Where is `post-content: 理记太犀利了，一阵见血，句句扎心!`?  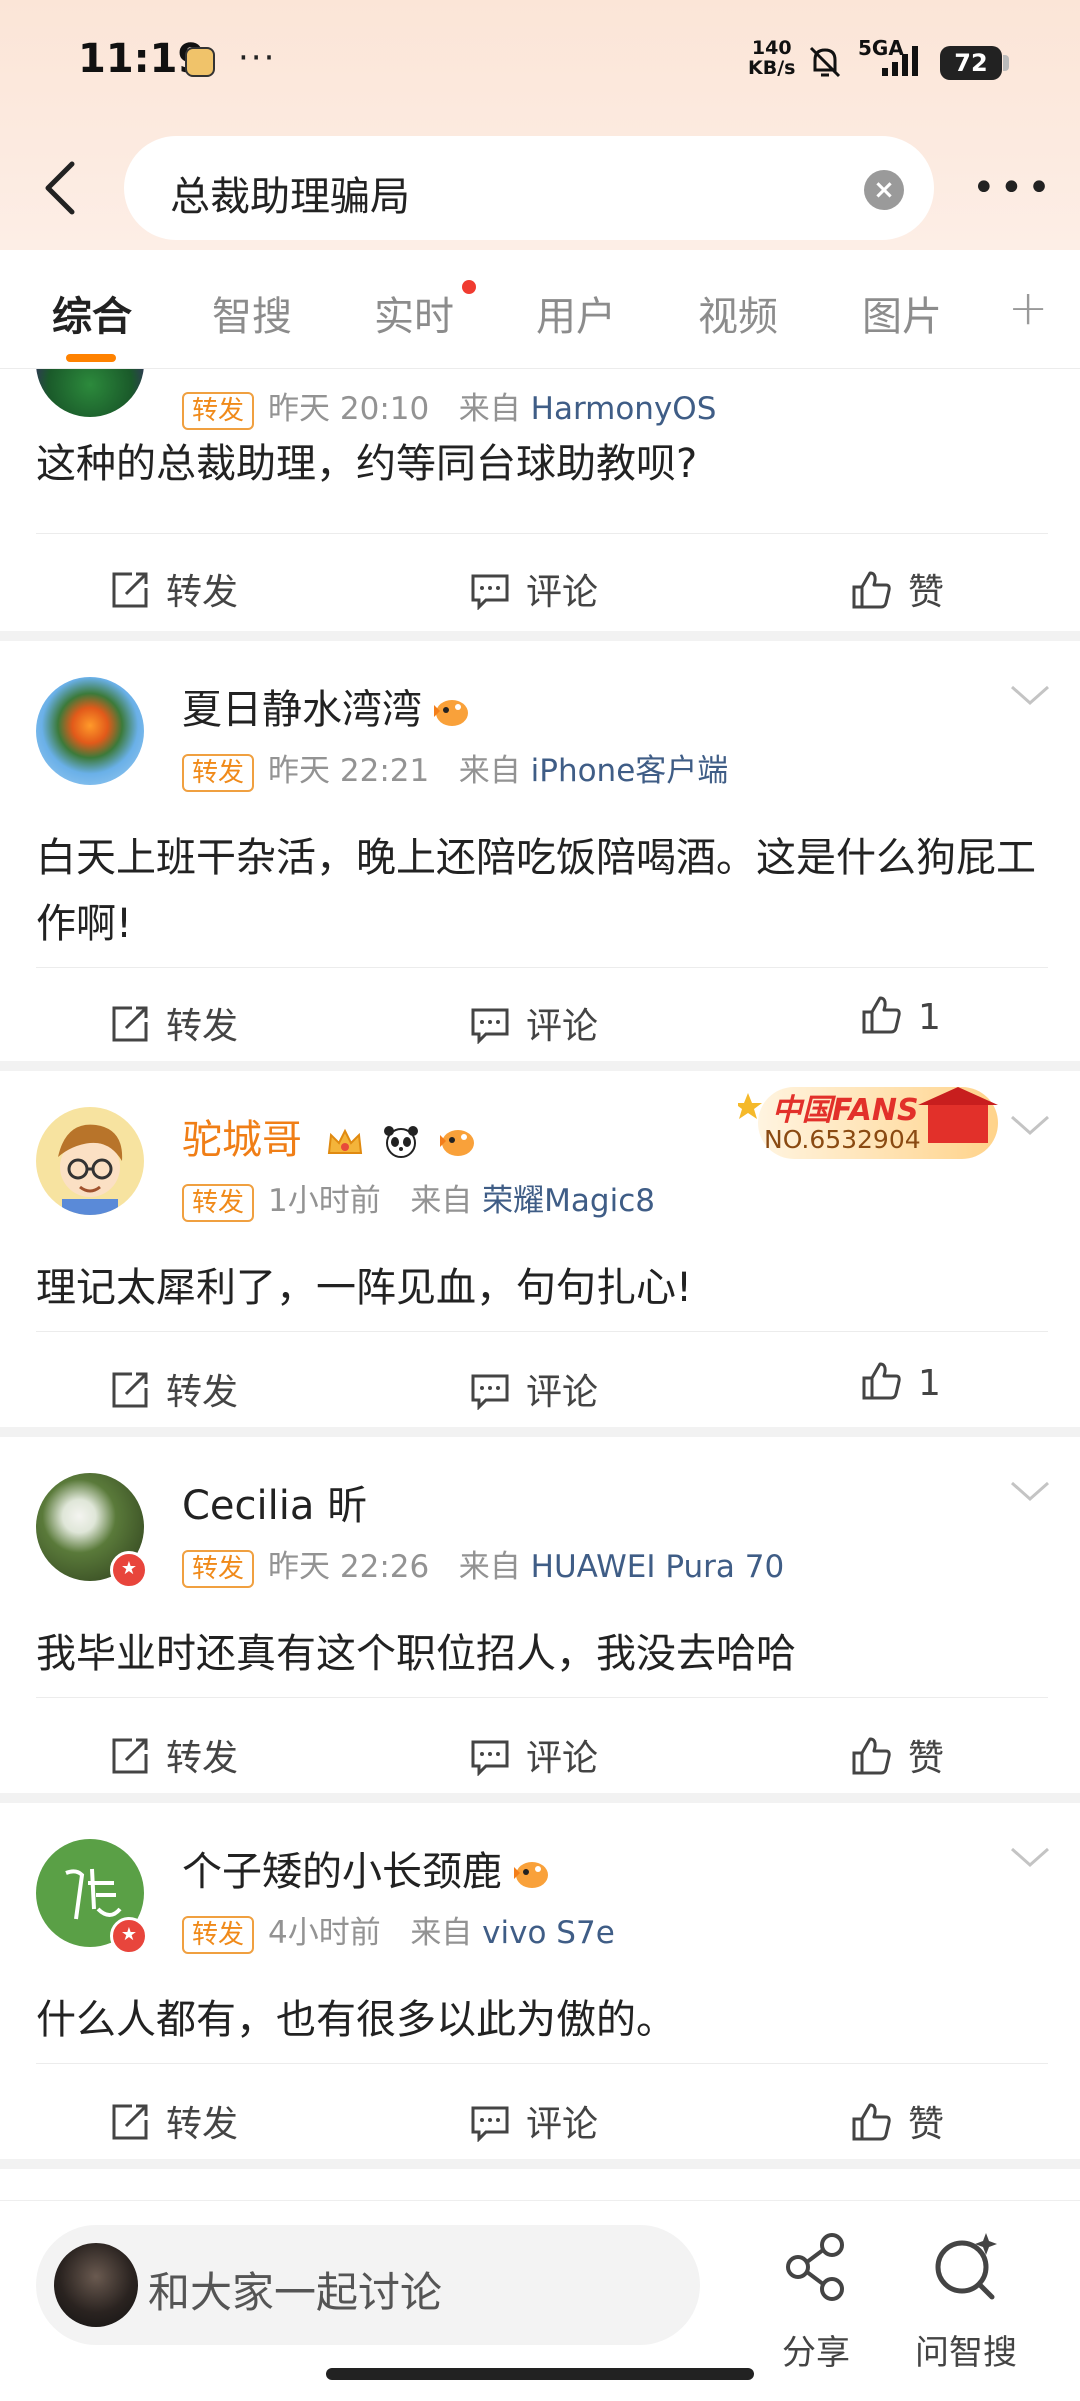
post-content: 理记太犀利了，一阵见血，句句扎心! is located at coordinates (541, 1288).